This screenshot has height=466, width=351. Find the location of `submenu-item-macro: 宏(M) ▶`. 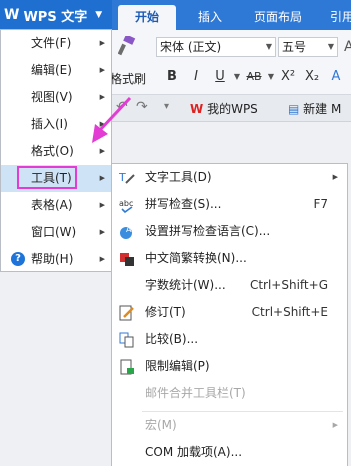

submenu-item-macro: 宏(M) ▶ is located at coordinates (229, 425).